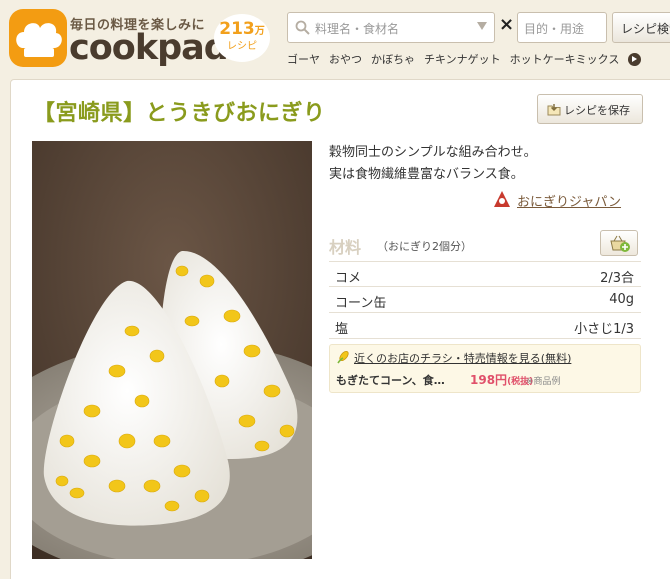 This screenshot has width=670, height=579. Describe the element at coordinates (361, 303) in the screenshot. I see `ingredient-name: コーン缶` at that location.